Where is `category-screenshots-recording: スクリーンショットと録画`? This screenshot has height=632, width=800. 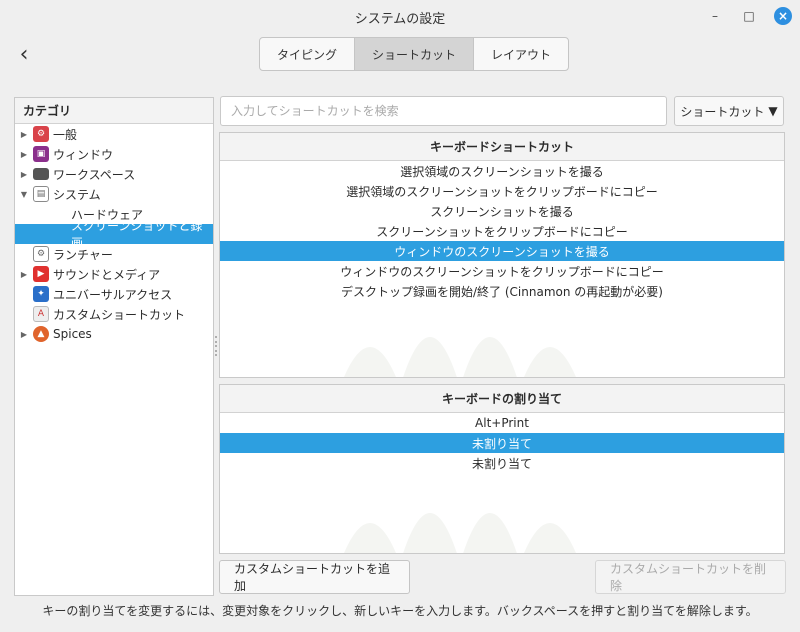 category-screenshots-recording: スクリーンショットと録画 is located at coordinates (114, 234).